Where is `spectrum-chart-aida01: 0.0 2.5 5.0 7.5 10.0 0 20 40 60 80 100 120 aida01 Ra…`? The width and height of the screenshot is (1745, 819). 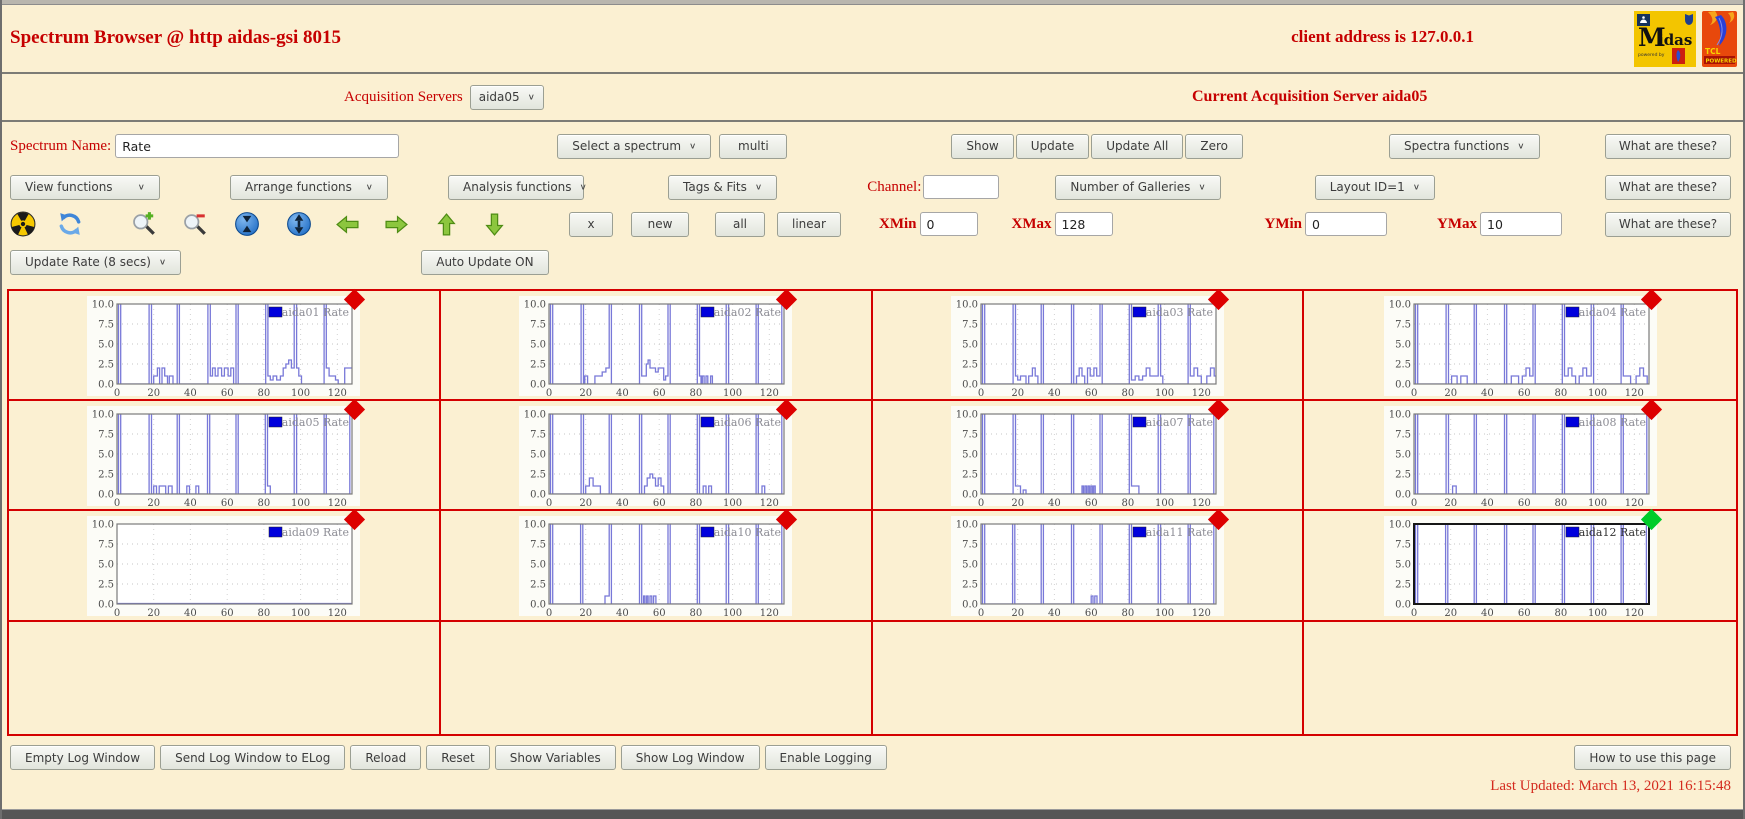 spectrum-chart-aida01: 0.0 2.5 5.0 7.5 10.0 0 20 40 60 80 100 120 aida01 Ra… is located at coordinates (226, 343).